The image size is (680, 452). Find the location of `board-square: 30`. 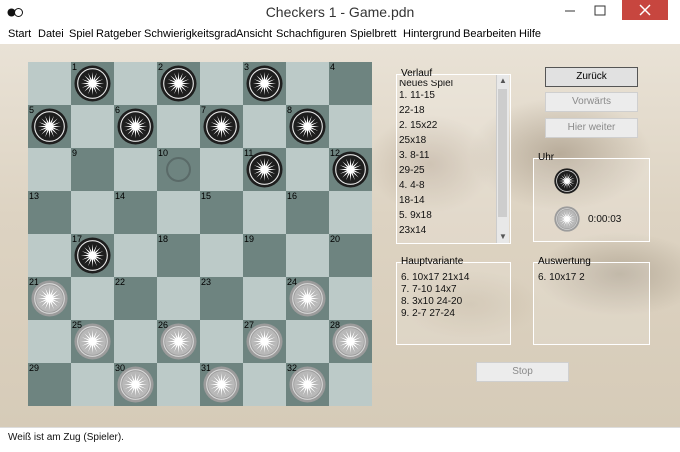

board-square: 30 is located at coordinates (135, 384).